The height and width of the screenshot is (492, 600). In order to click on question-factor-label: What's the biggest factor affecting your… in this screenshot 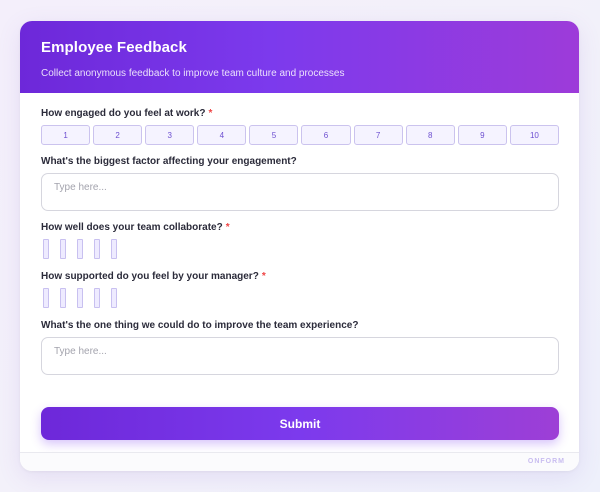, I will do `click(169, 161)`.